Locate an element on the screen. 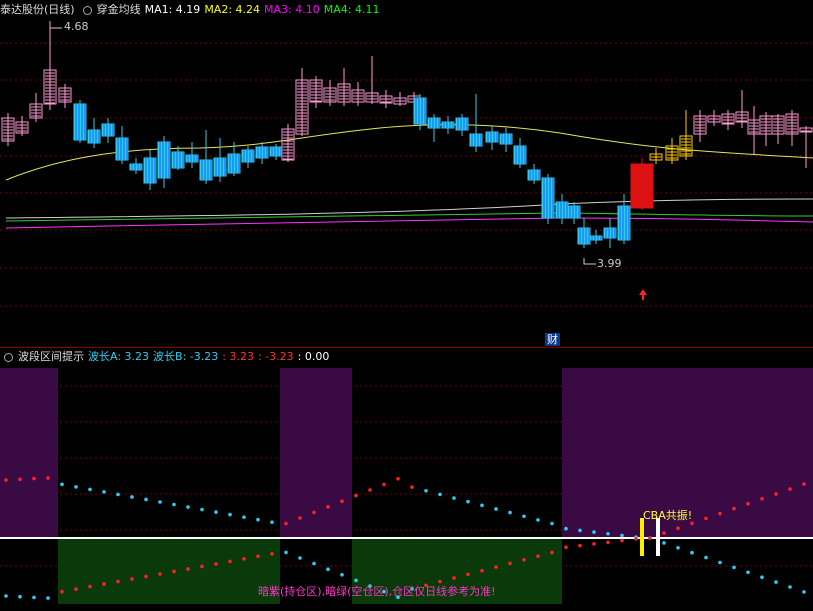 This screenshot has width=813, height=611. band-settings-icon is located at coordinates (8, 357).